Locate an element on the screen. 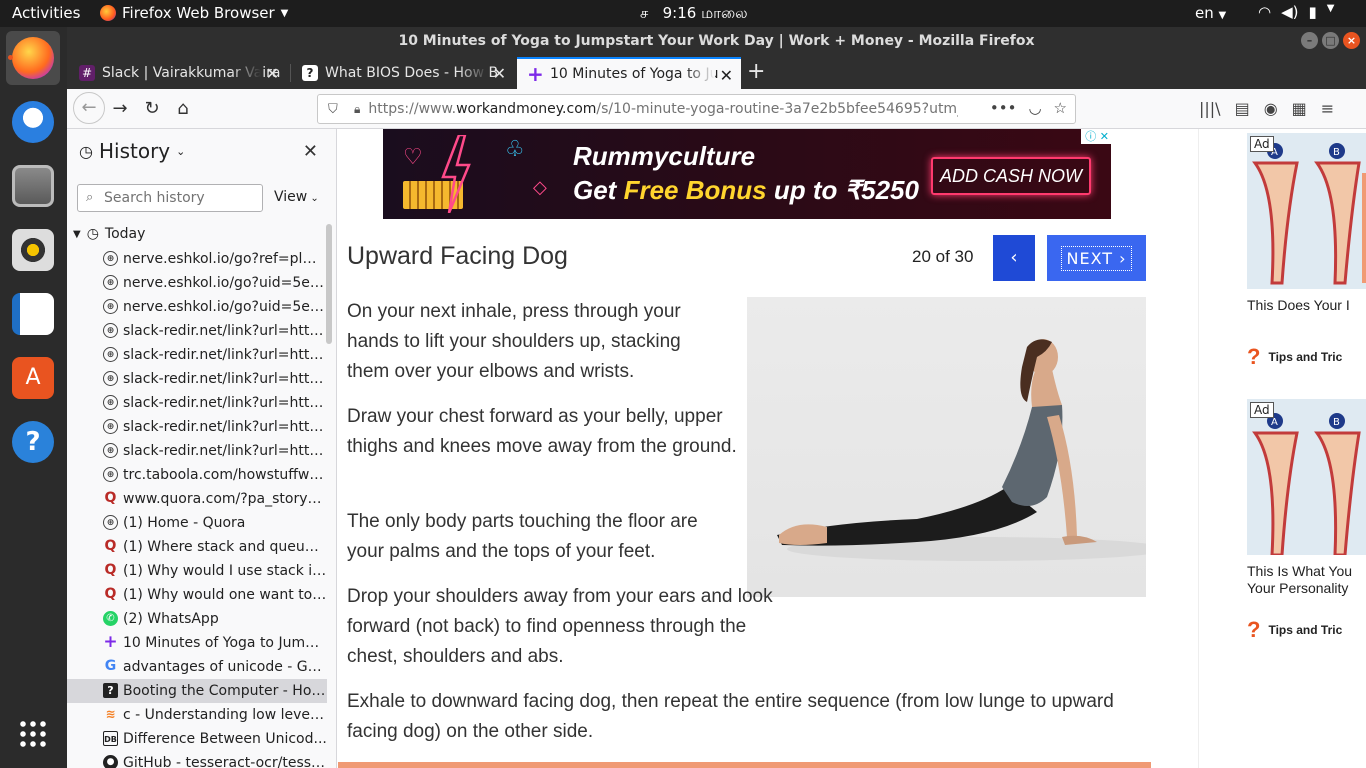 The width and height of the screenshot is (1366, 768). menu-icon: ≡ is located at coordinates (1327, 108).